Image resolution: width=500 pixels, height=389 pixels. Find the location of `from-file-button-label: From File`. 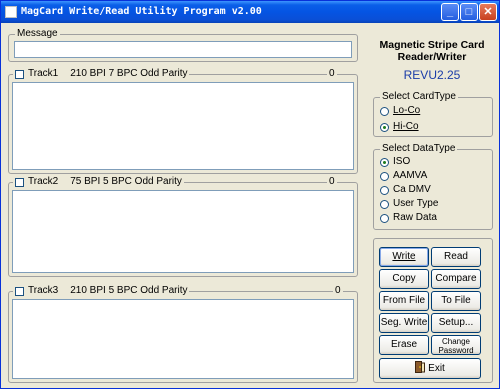

from-file-button-label: From File is located at coordinates (404, 300).